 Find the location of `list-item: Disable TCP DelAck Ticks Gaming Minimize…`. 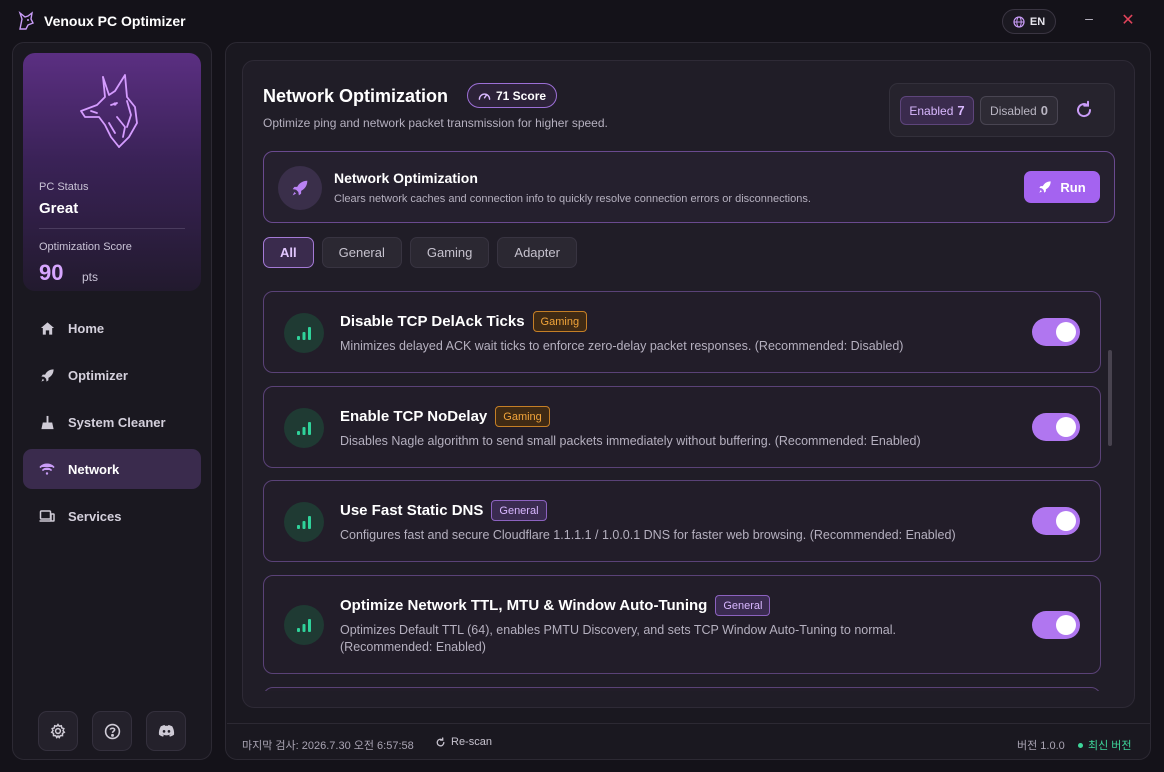

list-item: Disable TCP DelAck Ticks Gaming Minimize… is located at coordinates (682, 332).